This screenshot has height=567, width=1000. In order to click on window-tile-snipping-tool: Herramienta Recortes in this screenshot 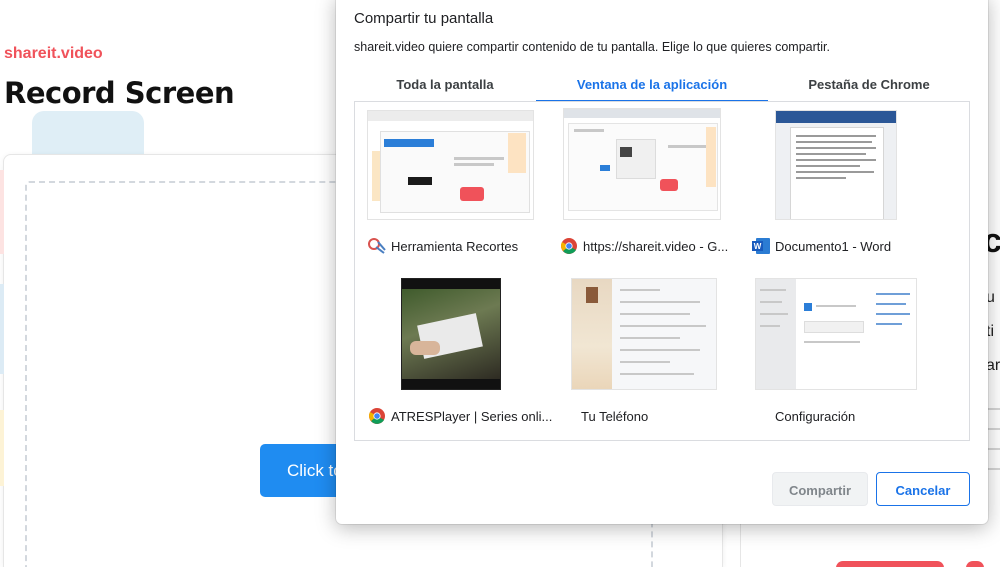, I will do `click(465, 188)`.